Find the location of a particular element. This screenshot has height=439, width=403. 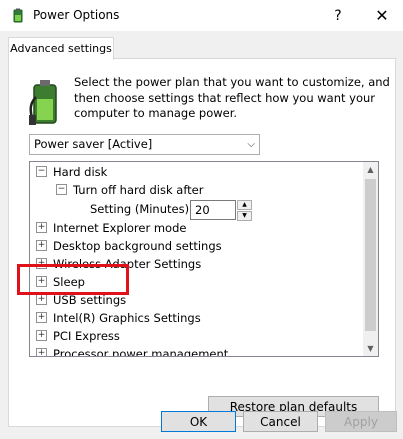

battery-plug-icon is located at coordinates (43, 102).